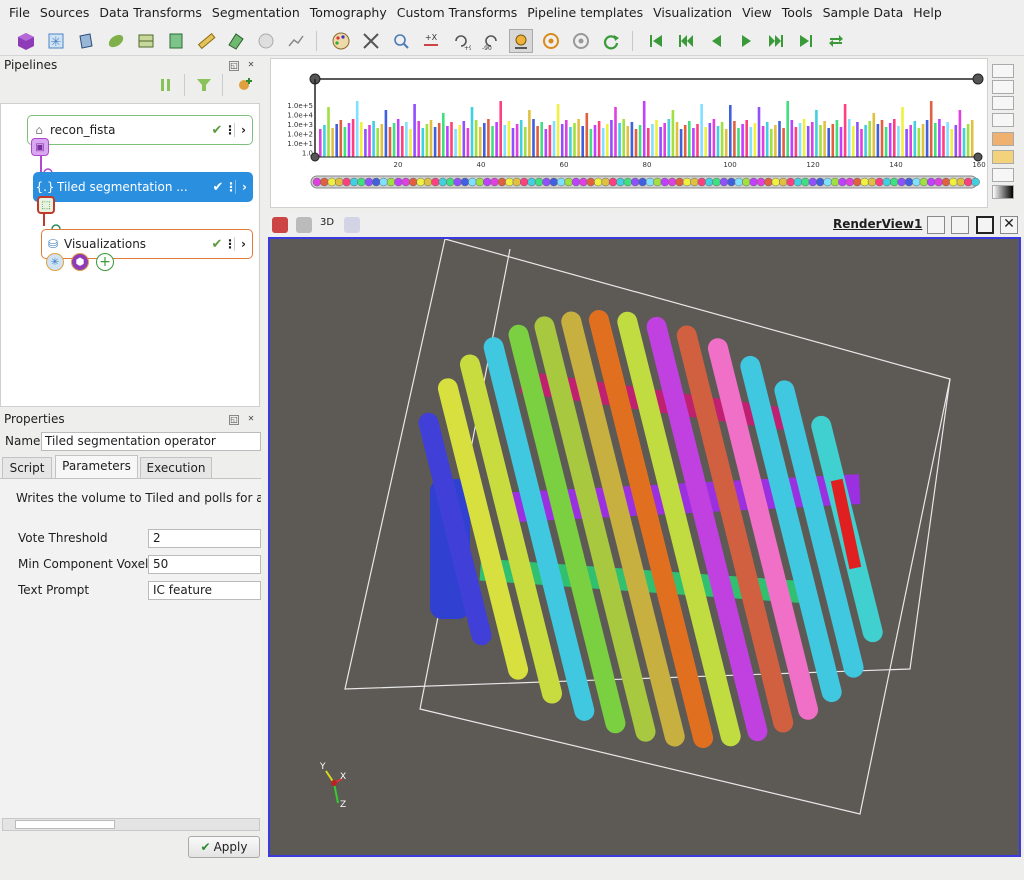  What do you see at coordinates (1009, 225) in the screenshot?
I see `close-view-icon: ✕` at bounding box center [1009, 225].